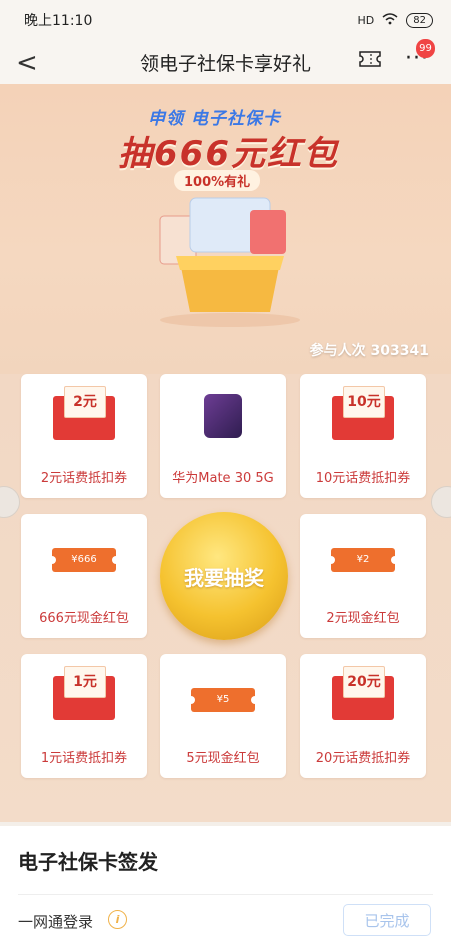 The height and width of the screenshot is (941, 451). Describe the element at coordinates (387, 920) in the screenshot. I see `done-button: 已完成` at that location.